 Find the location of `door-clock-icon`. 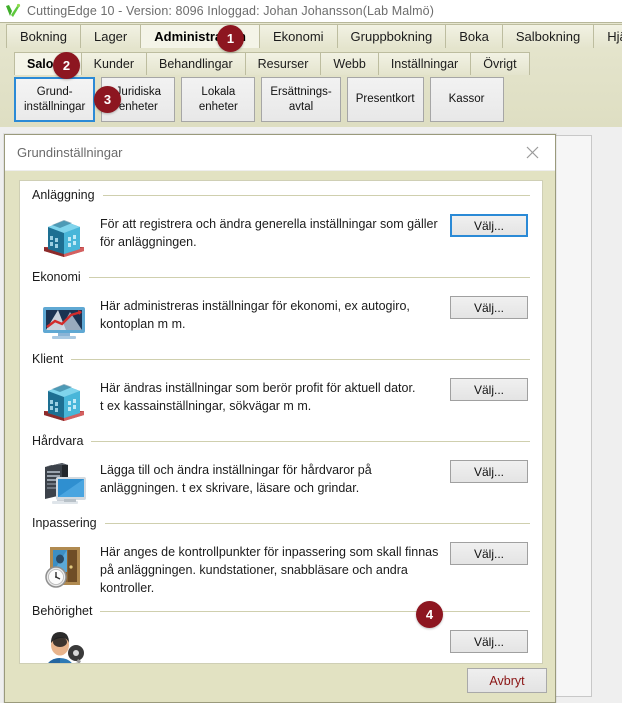

door-clock-icon is located at coordinates (64, 565).